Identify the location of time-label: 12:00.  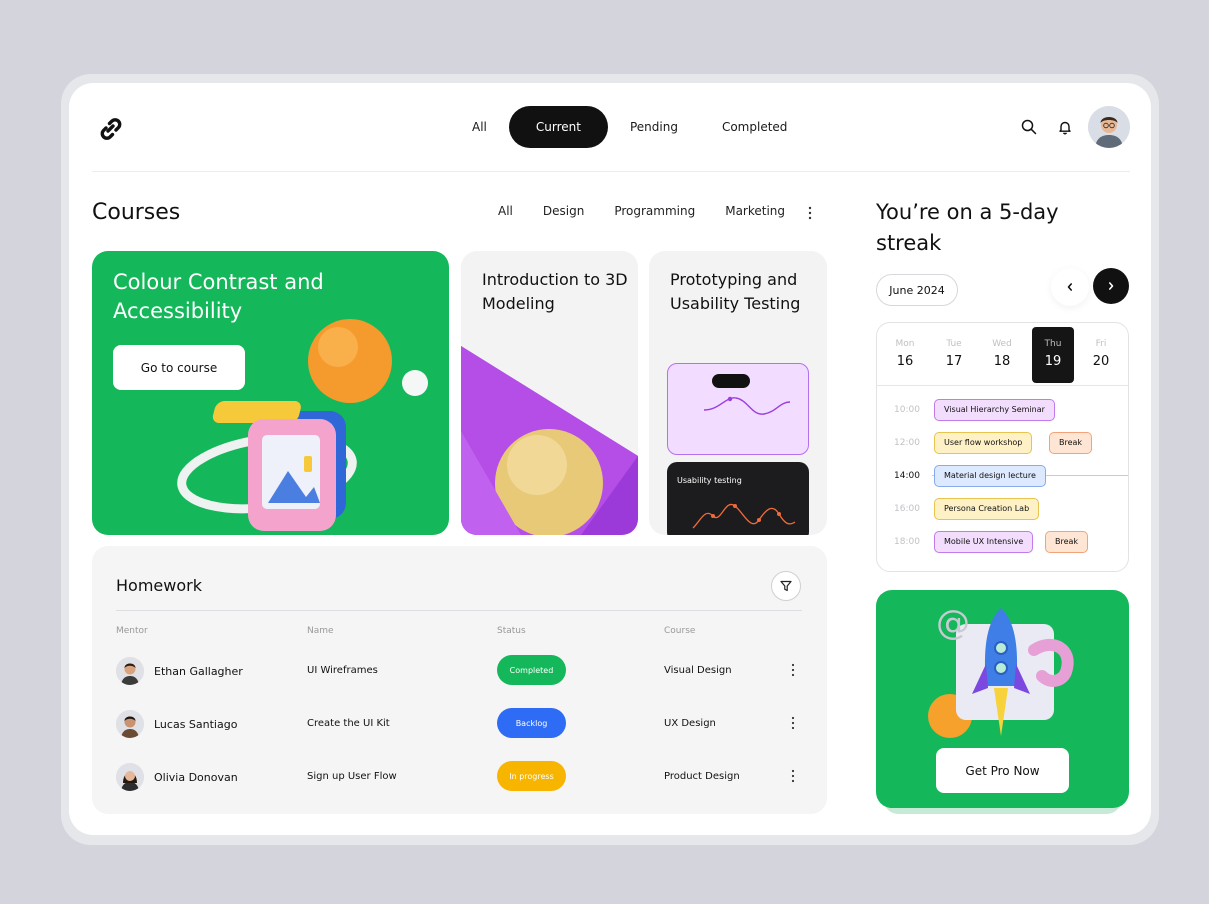
(907, 443).